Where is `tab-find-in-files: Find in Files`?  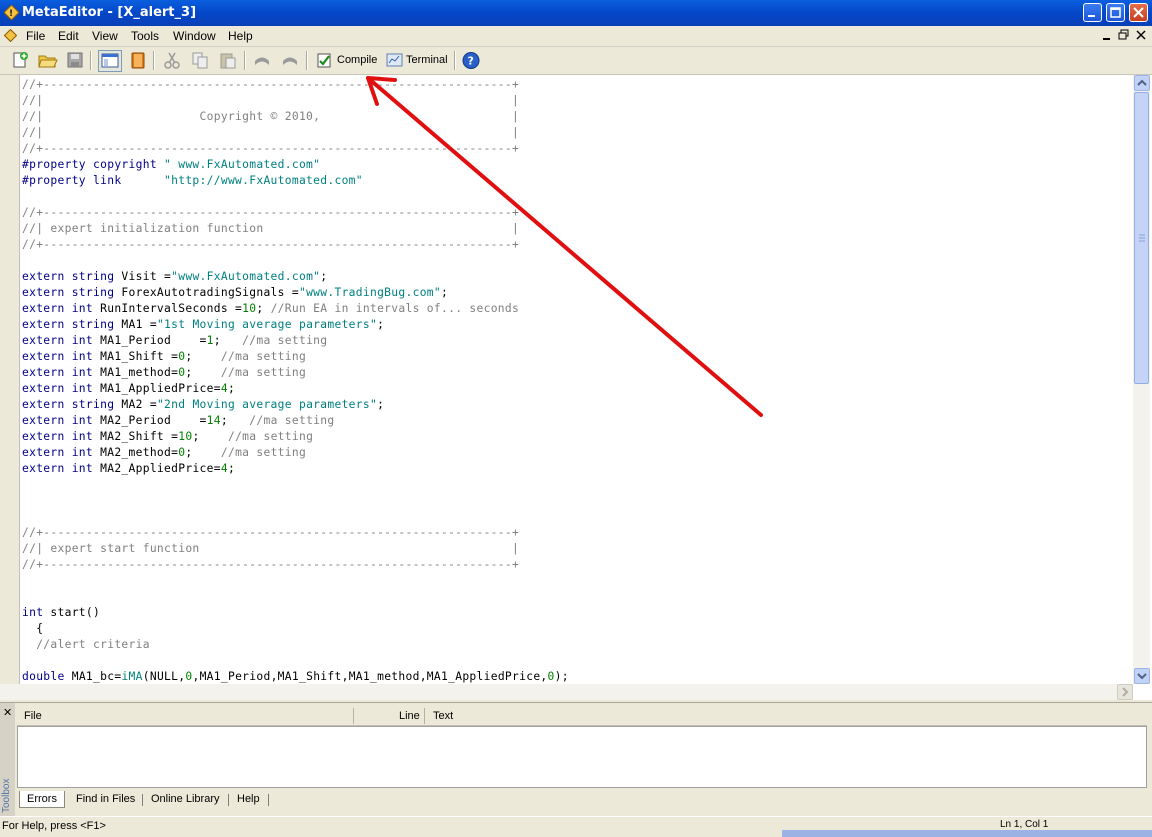 tab-find-in-files: Find in Files is located at coordinates (105, 799).